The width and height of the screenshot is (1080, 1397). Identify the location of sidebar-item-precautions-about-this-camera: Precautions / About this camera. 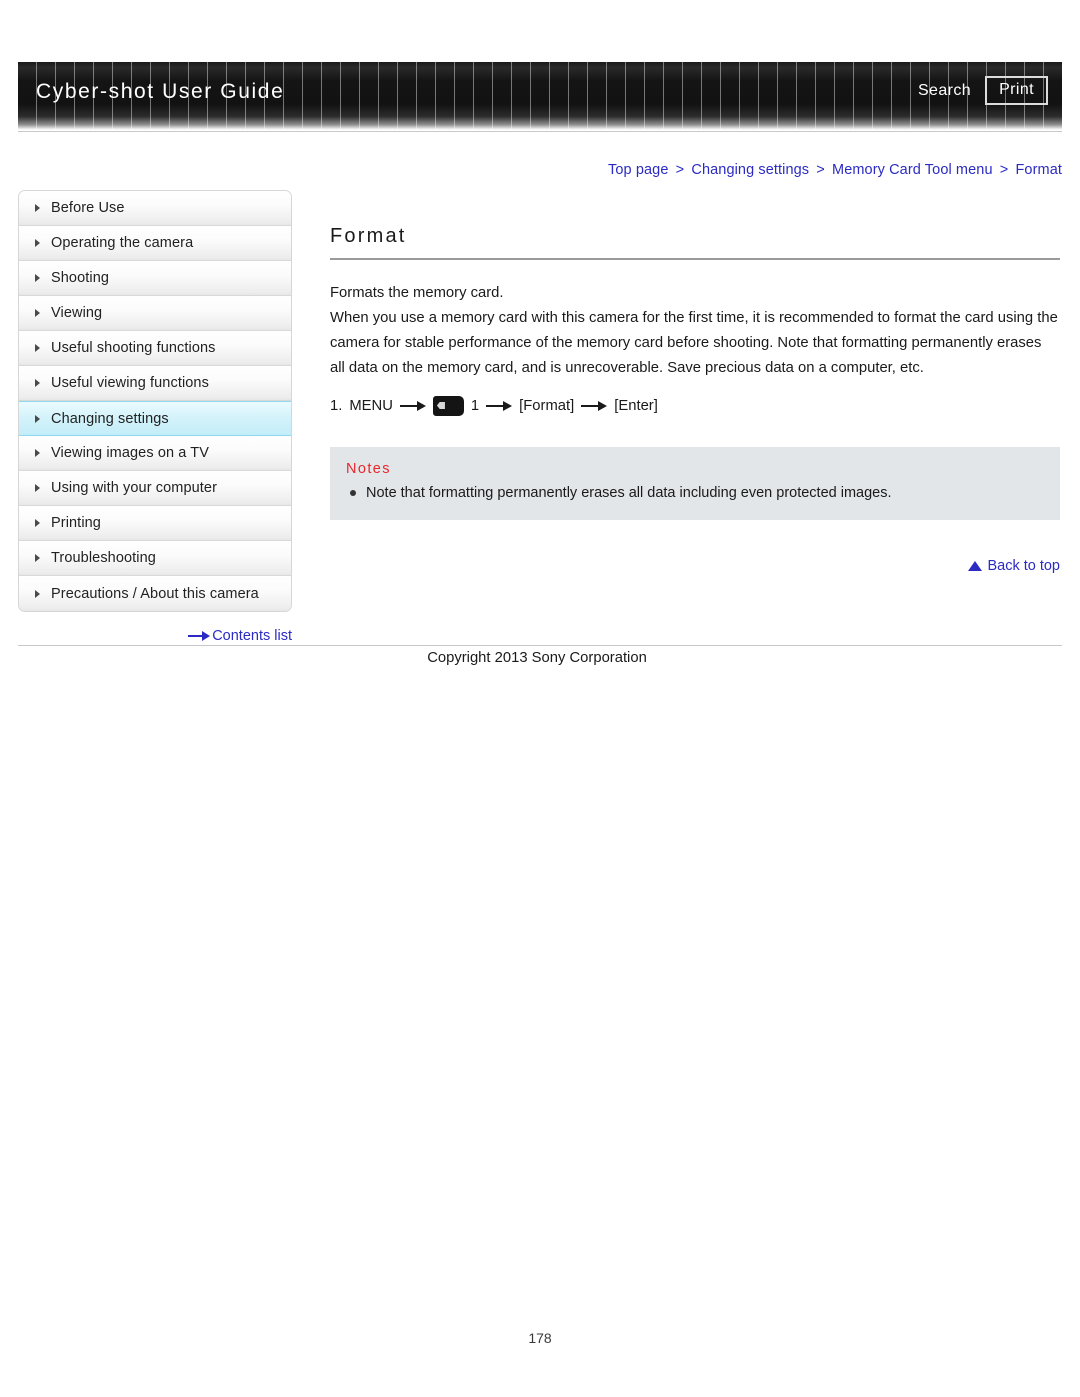
(155, 593).